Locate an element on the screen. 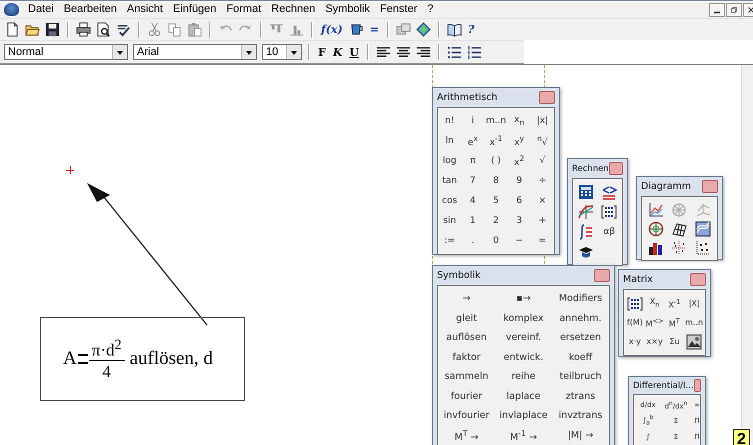 The image size is (753, 445). palette-button: teilbruch is located at coordinates (580, 376).